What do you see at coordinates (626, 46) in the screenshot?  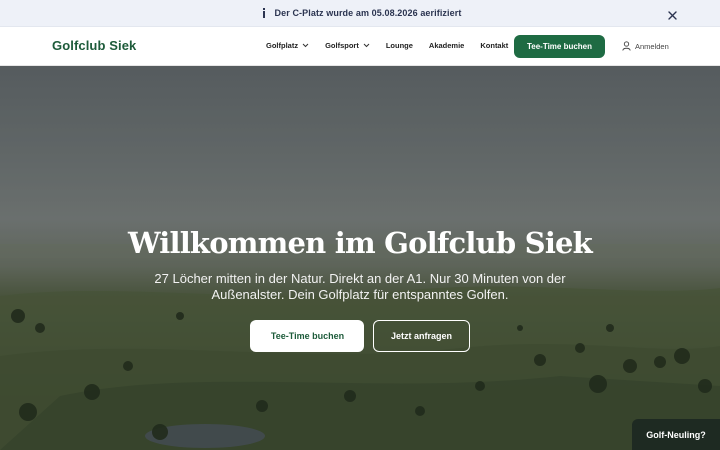 I see `user-icon` at bounding box center [626, 46].